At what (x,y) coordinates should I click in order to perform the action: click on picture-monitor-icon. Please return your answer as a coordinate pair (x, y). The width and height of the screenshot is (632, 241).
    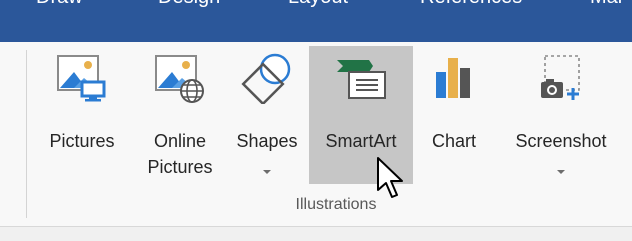
    Looking at the image, I should click on (81, 78).